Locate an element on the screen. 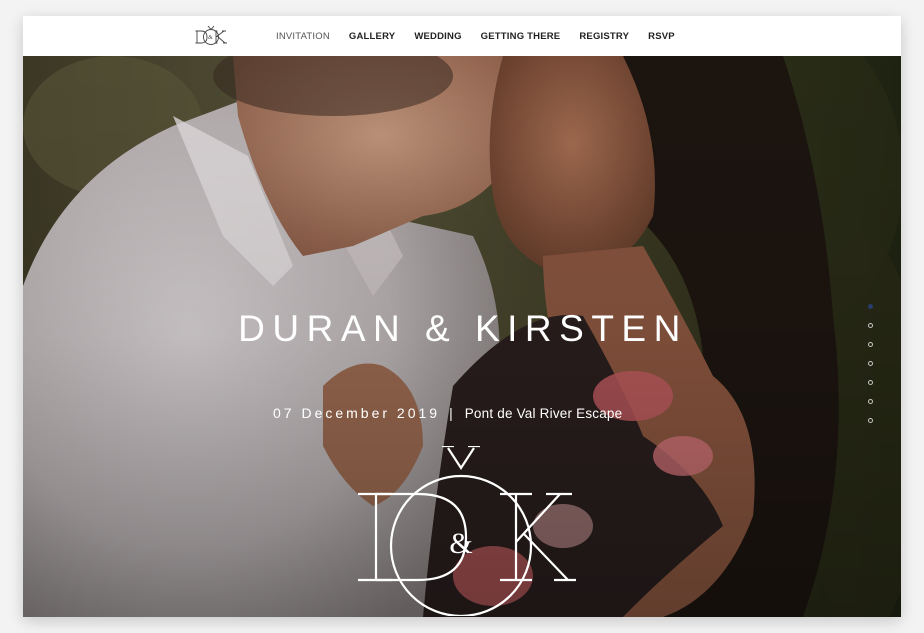 This screenshot has height=633, width=924. nav-item-wedding: WEDDING is located at coordinates (437, 36).